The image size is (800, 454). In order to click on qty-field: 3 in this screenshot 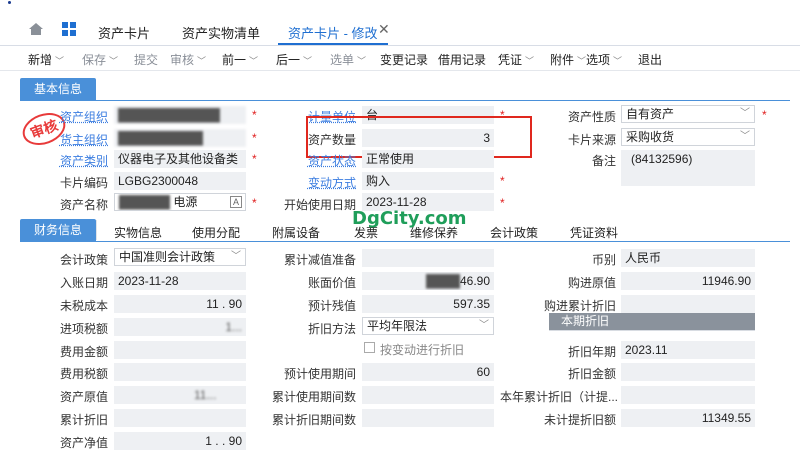, I will do `click(428, 138)`.